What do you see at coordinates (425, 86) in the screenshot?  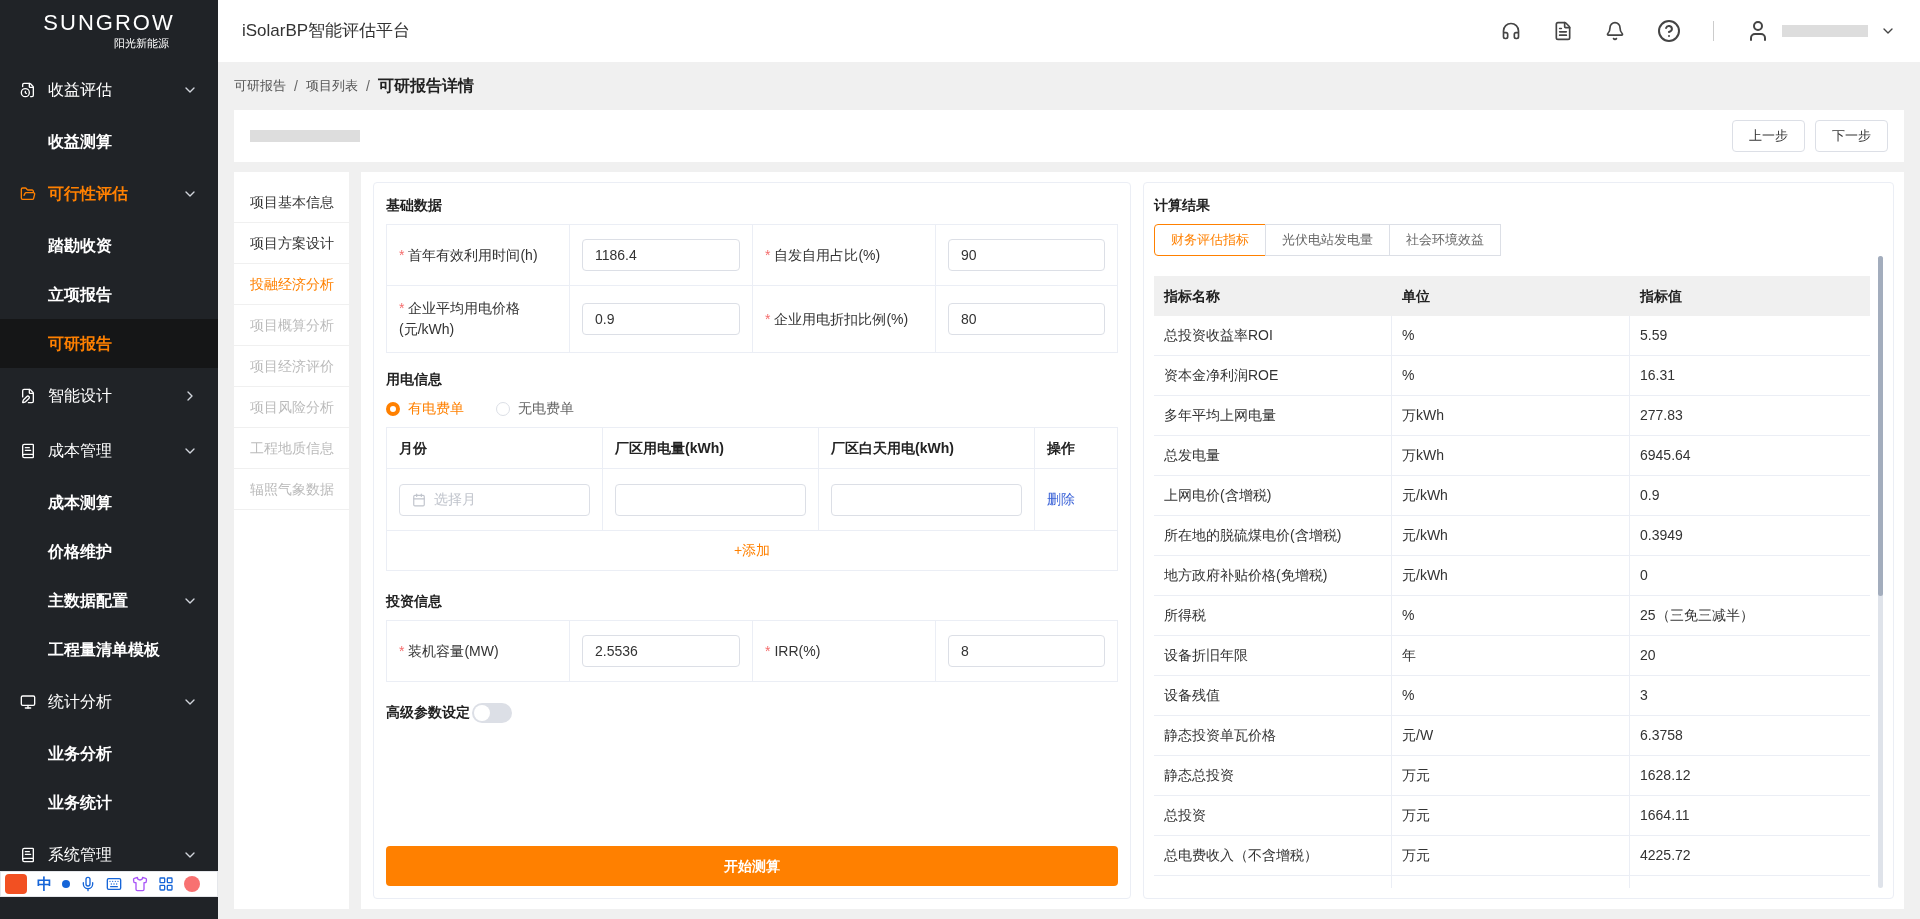 I see `page-title: 可研报告详情` at bounding box center [425, 86].